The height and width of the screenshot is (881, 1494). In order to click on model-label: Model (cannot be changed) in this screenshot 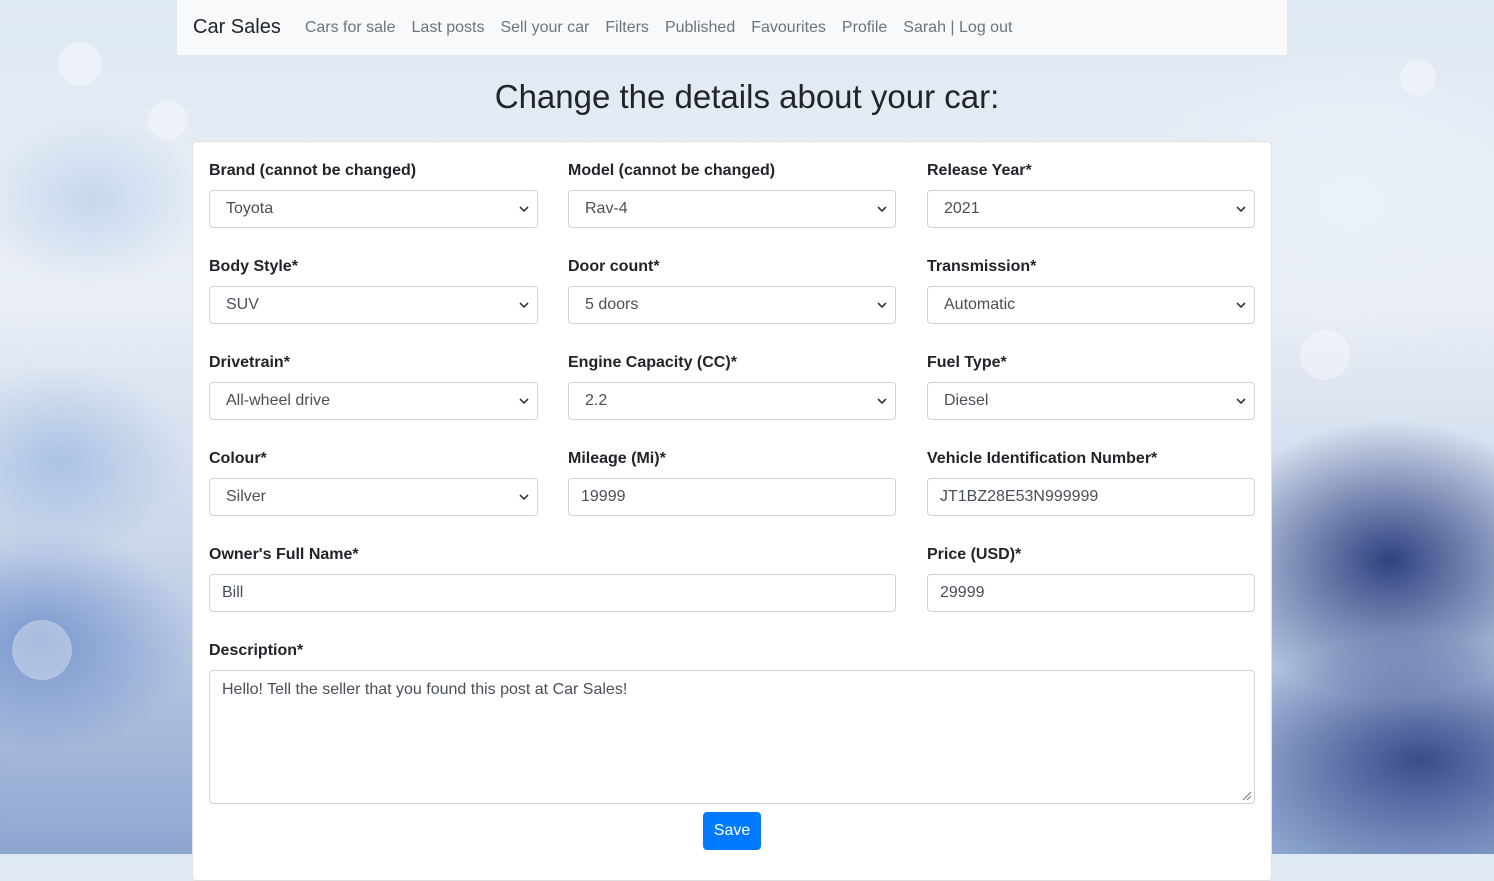, I will do `click(672, 170)`.